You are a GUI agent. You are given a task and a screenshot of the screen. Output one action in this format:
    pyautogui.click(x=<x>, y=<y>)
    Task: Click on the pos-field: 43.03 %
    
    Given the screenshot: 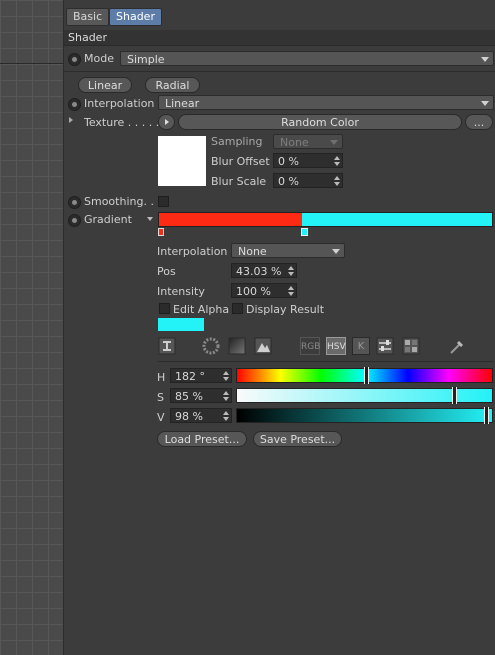 What is the action you would take?
    pyautogui.click(x=264, y=270)
    